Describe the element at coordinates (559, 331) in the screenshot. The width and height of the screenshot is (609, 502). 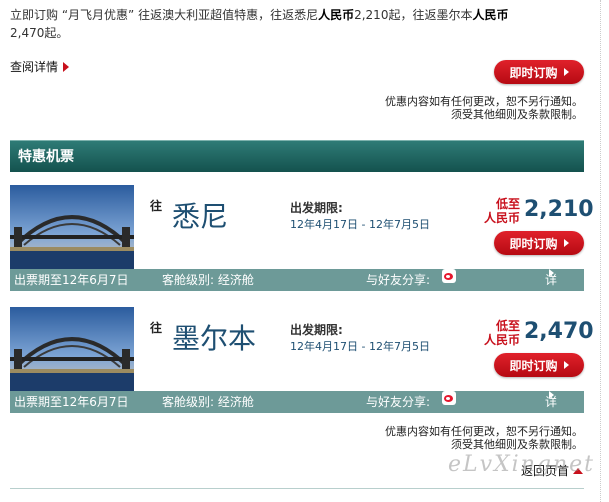
I see `price-value: 2,470` at that location.